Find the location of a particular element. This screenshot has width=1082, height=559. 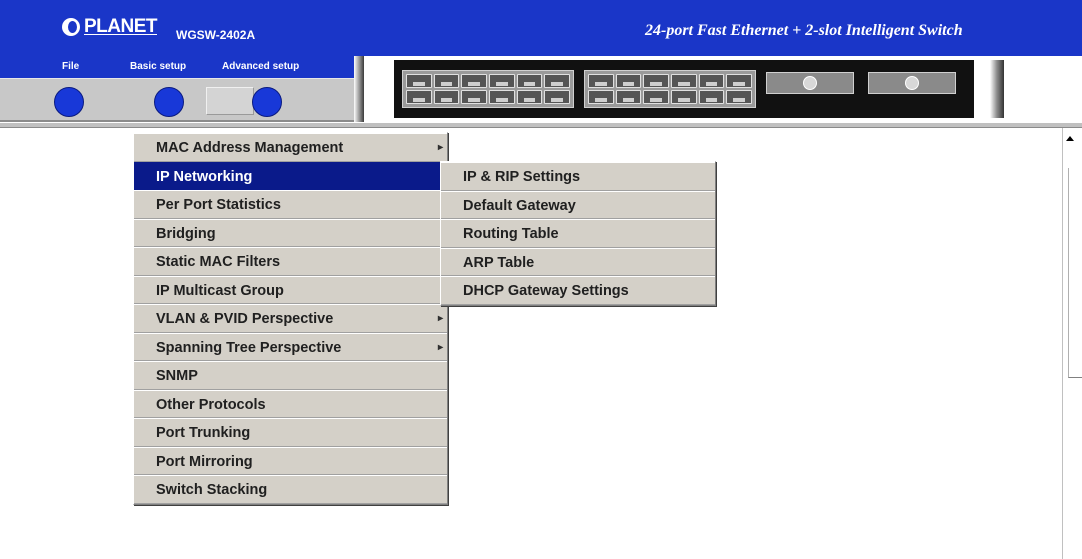

submenu-item-ip-rip-settings: IP & RIP Settings is located at coordinates (578, 176).